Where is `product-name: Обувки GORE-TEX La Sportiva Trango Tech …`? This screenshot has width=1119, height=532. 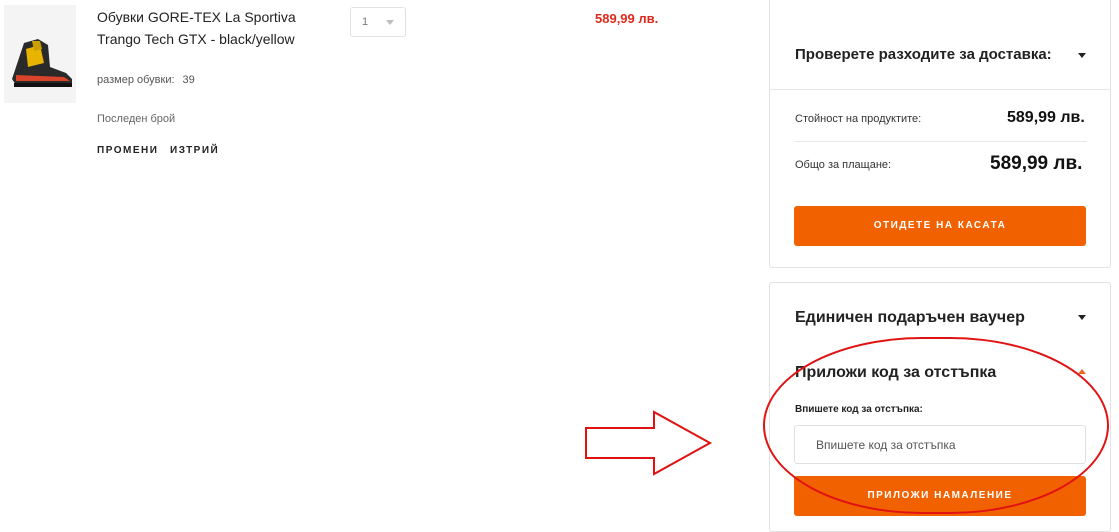 product-name: Обувки GORE-TEX La Sportiva Trango Tech … is located at coordinates (207, 28).